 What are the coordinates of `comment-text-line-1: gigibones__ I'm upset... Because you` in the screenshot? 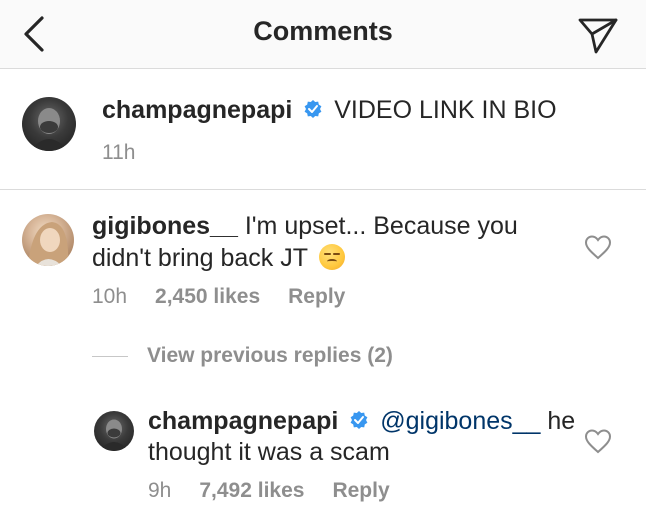 It's located at (305, 226).